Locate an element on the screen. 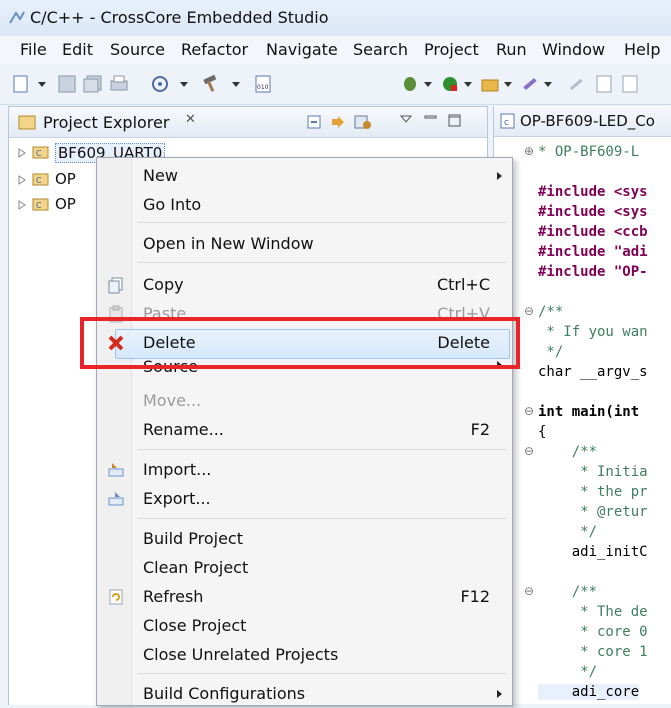 The height and width of the screenshot is (708, 671). app-logo-icon is located at coordinates (17, 17).